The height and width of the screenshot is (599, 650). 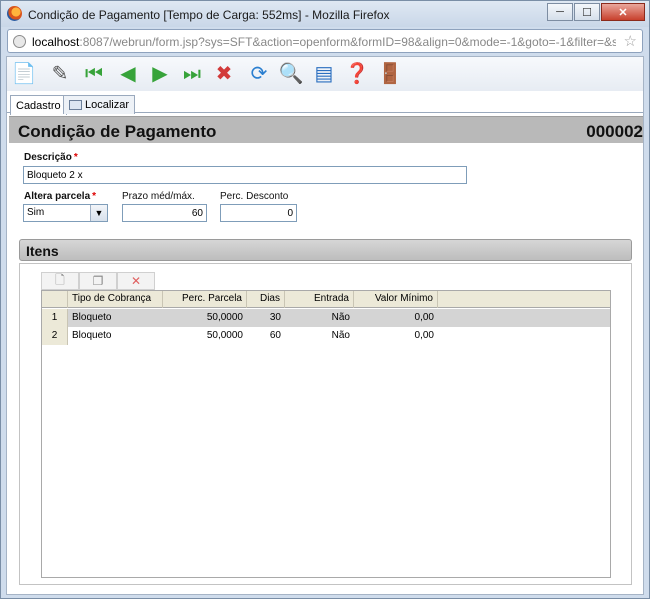 I want to click on prazo-label: Prazo méd/máx., so click(x=158, y=196).